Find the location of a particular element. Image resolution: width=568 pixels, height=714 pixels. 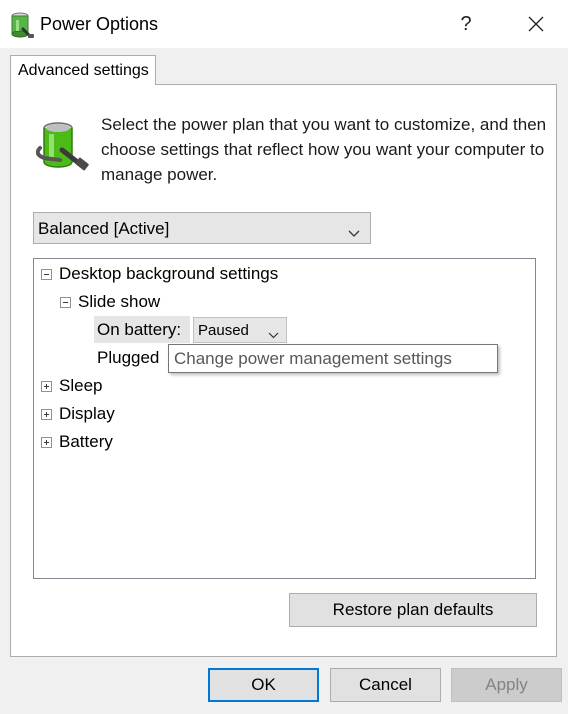

ok-button: OK is located at coordinates (263, 685).